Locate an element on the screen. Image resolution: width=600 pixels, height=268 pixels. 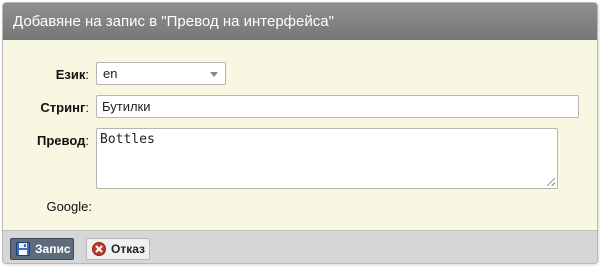
translation-value: Bottles is located at coordinates (127, 139).